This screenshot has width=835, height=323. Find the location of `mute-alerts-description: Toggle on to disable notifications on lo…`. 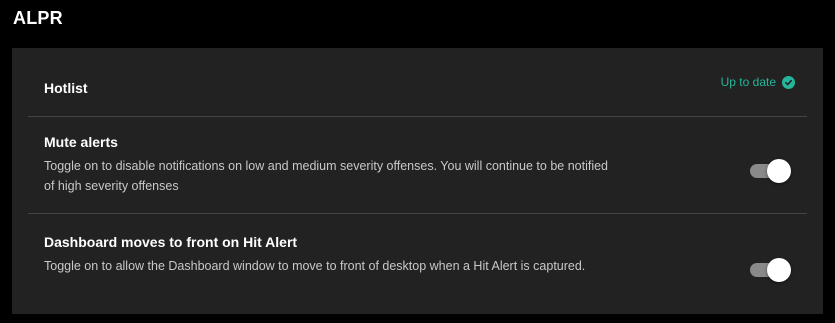

mute-alerts-description: Toggle on to disable notifications on lo… is located at coordinates (326, 176).